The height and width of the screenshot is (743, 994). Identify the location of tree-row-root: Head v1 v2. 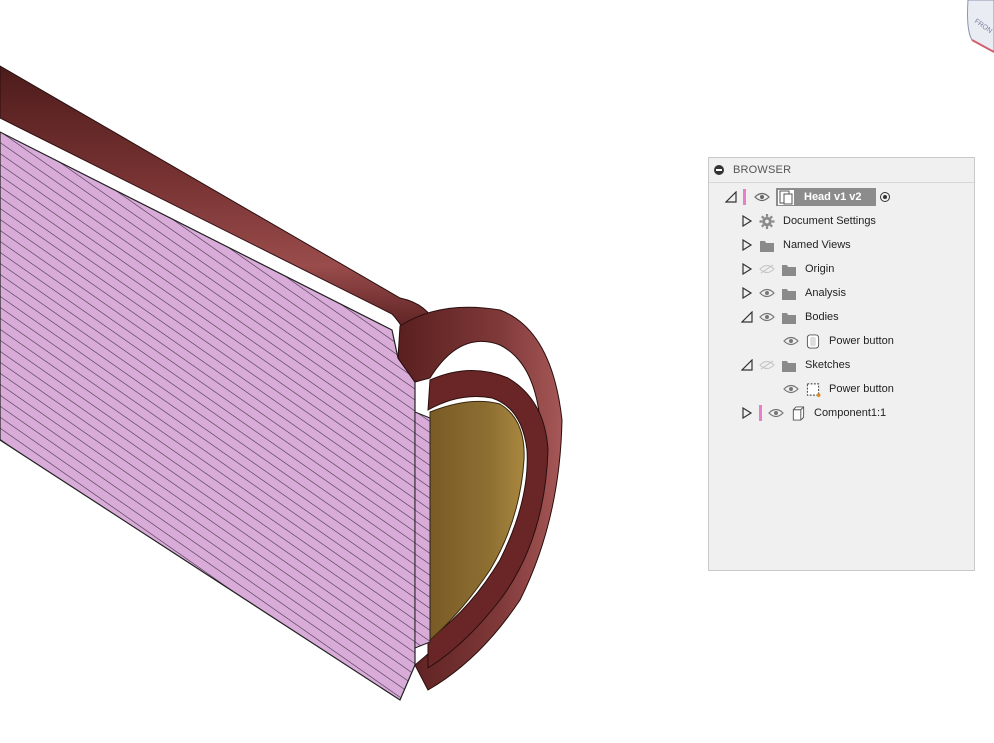
(808, 197).